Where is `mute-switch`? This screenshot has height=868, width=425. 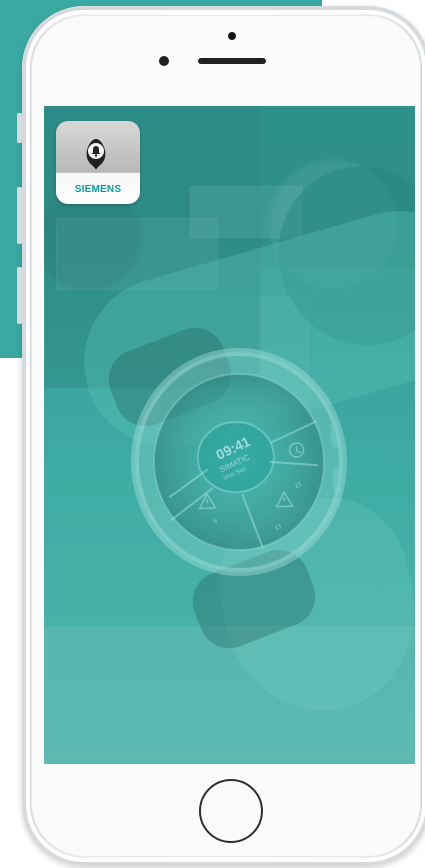
mute-switch is located at coordinates (19, 128).